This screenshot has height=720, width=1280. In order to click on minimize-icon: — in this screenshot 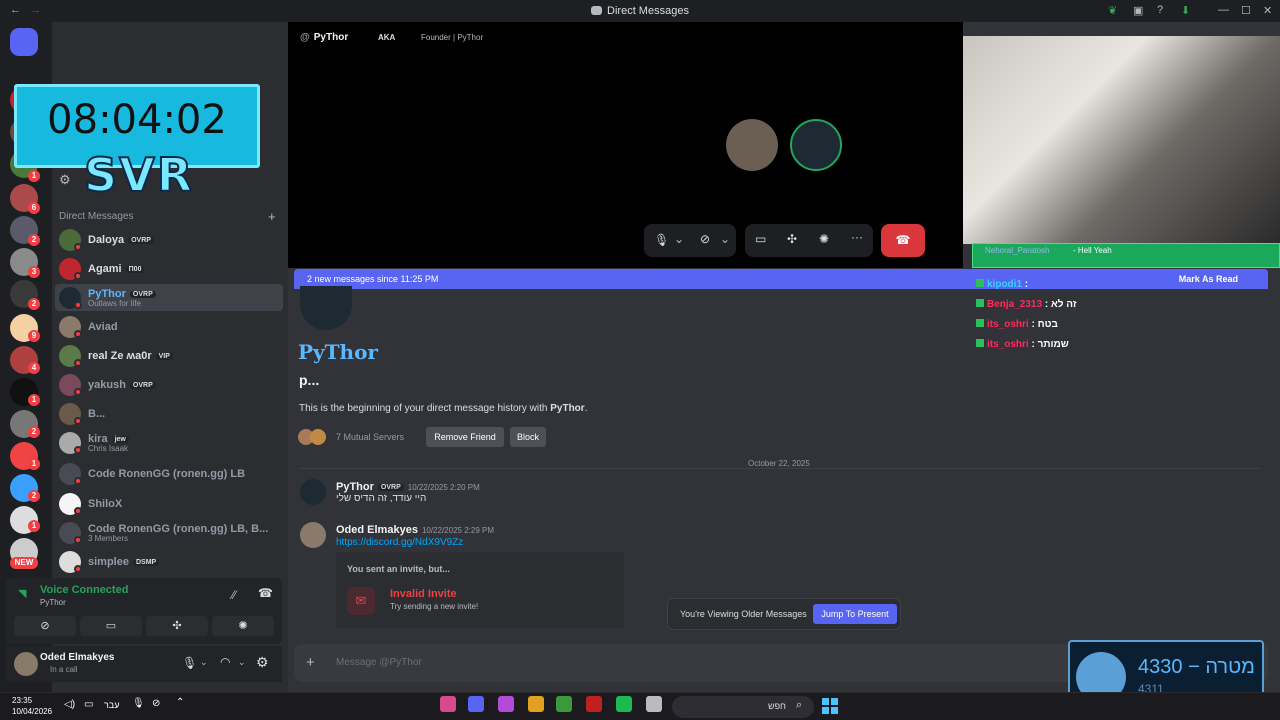, I will do `click(1223, 10)`.